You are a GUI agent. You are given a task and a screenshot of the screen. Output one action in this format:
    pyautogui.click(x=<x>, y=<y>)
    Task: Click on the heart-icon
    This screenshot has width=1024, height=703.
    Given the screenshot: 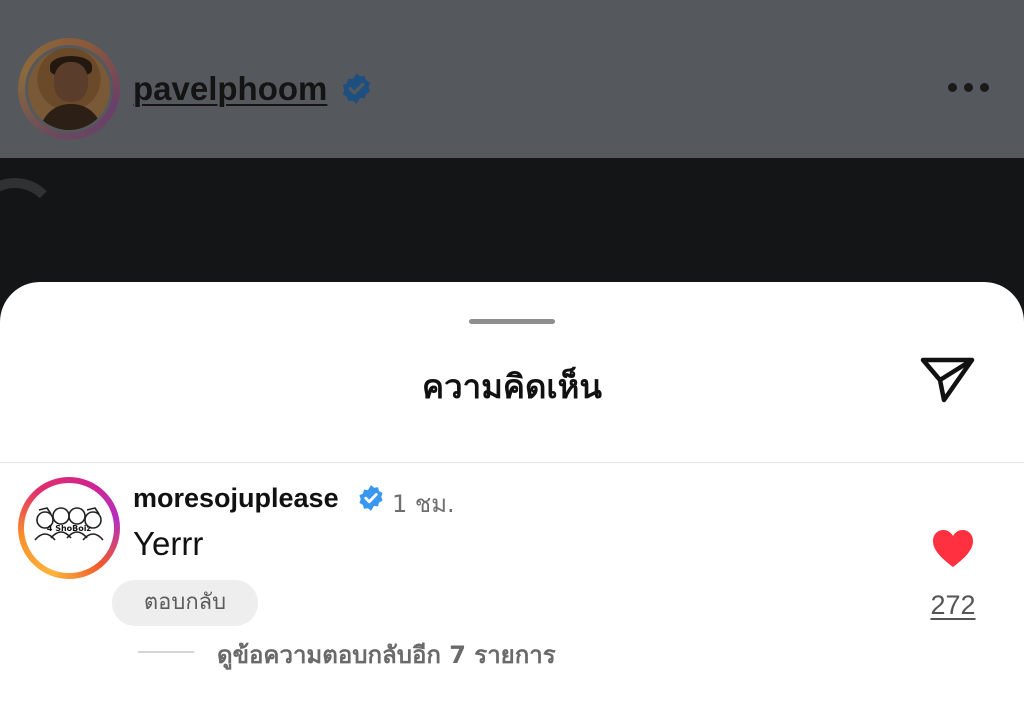 What is the action you would take?
    pyautogui.click(x=953, y=548)
    